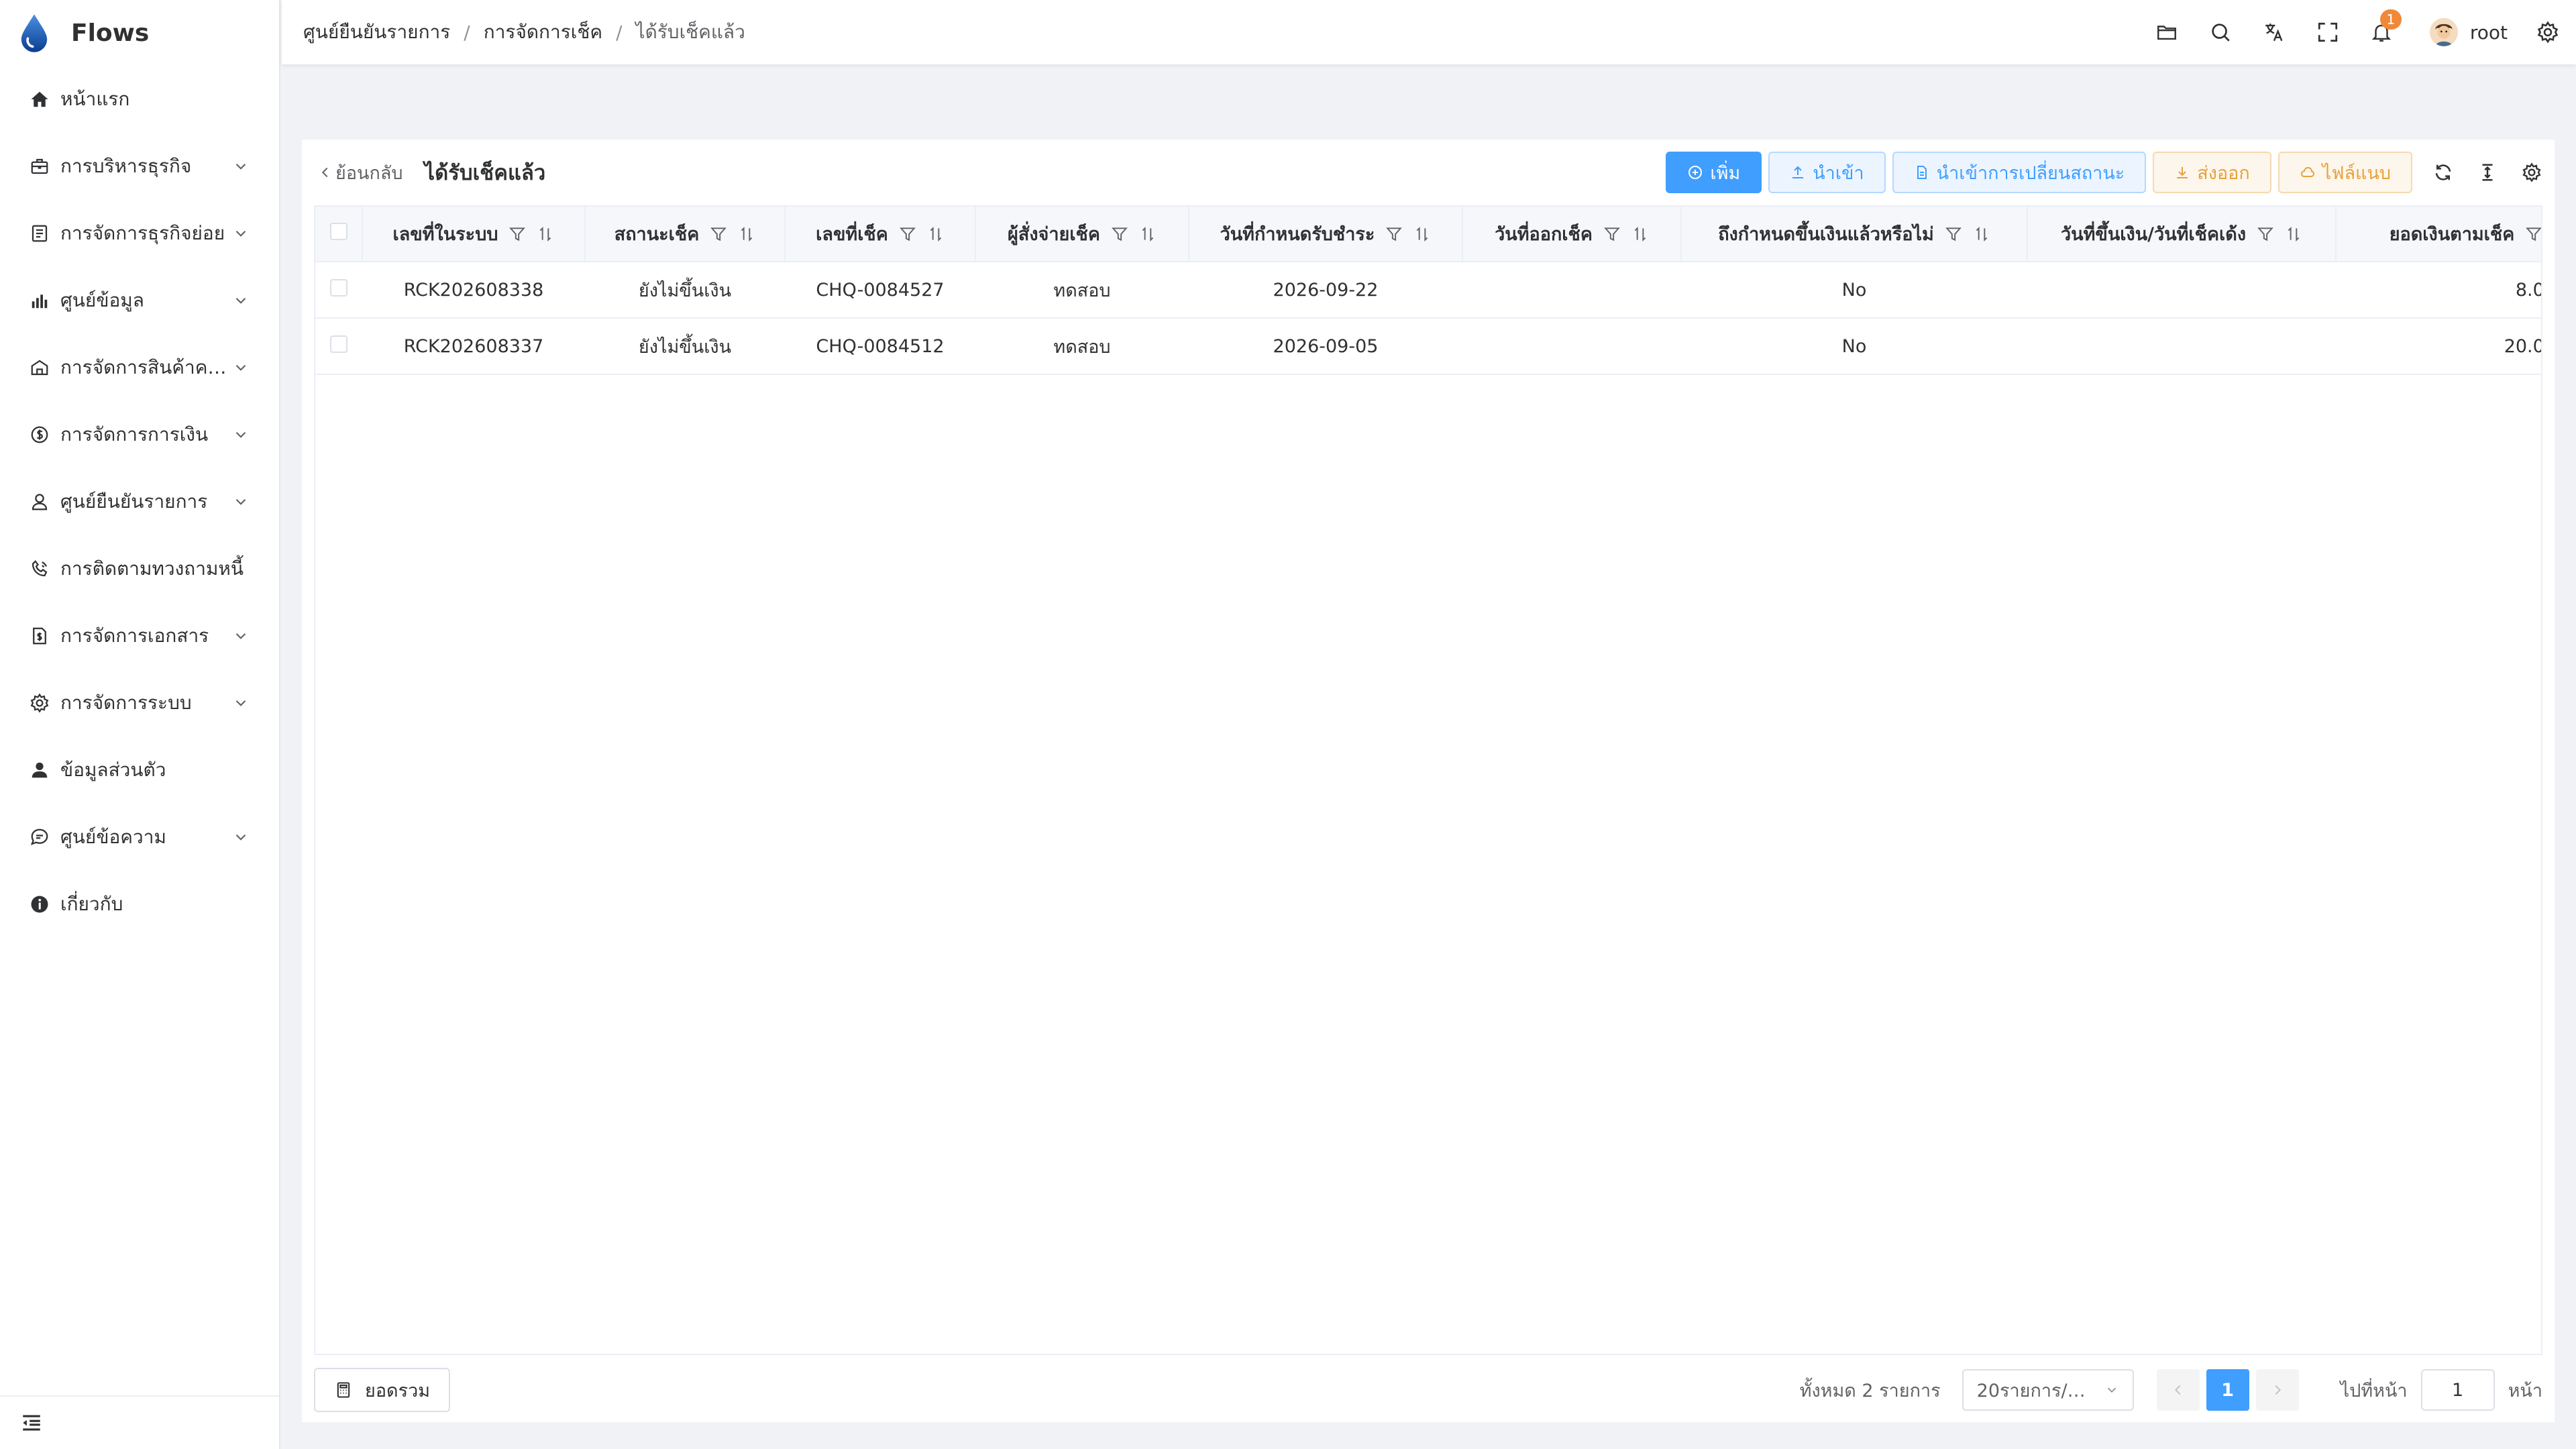 Image resolution: width=2576 pixels, height=1449 pixels. I want to click on page-number-button: 1, so click(2227, 1390).